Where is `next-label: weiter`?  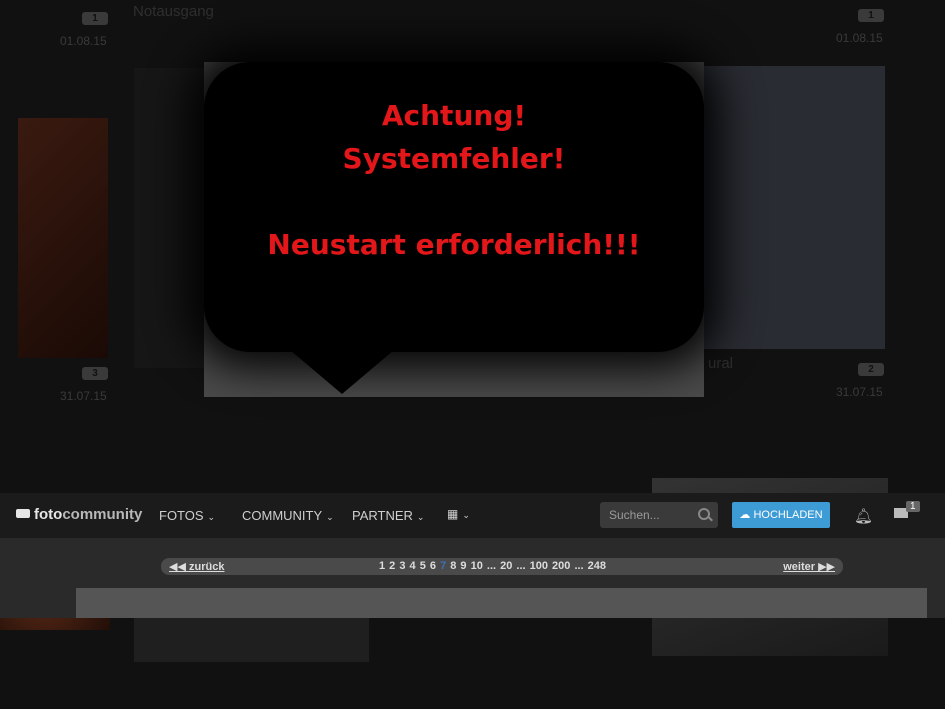 next-label: weiter is located at coordinates (799, 567).